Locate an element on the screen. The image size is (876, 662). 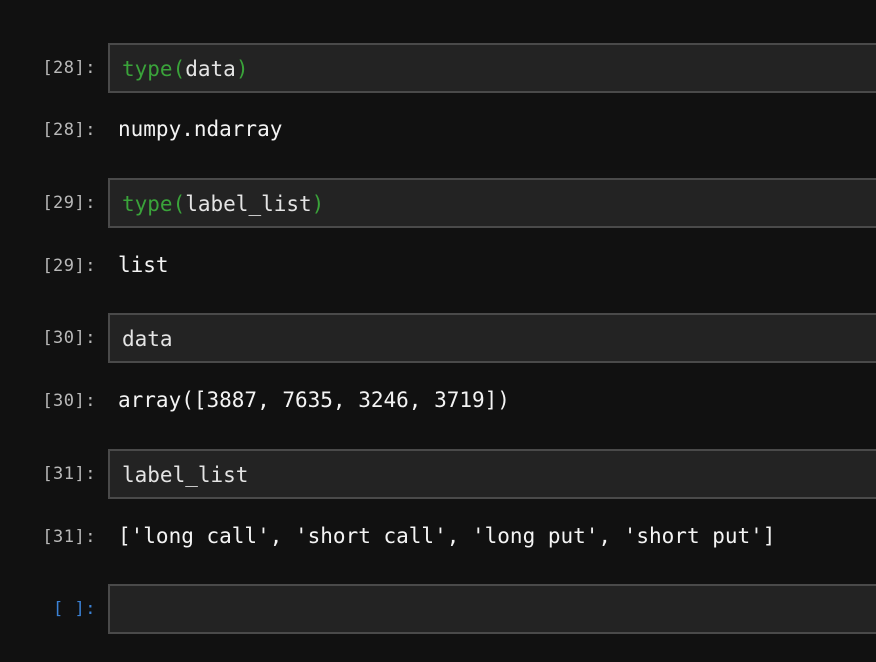
output-prompt: [29]: is located at coordinates (69, 266).